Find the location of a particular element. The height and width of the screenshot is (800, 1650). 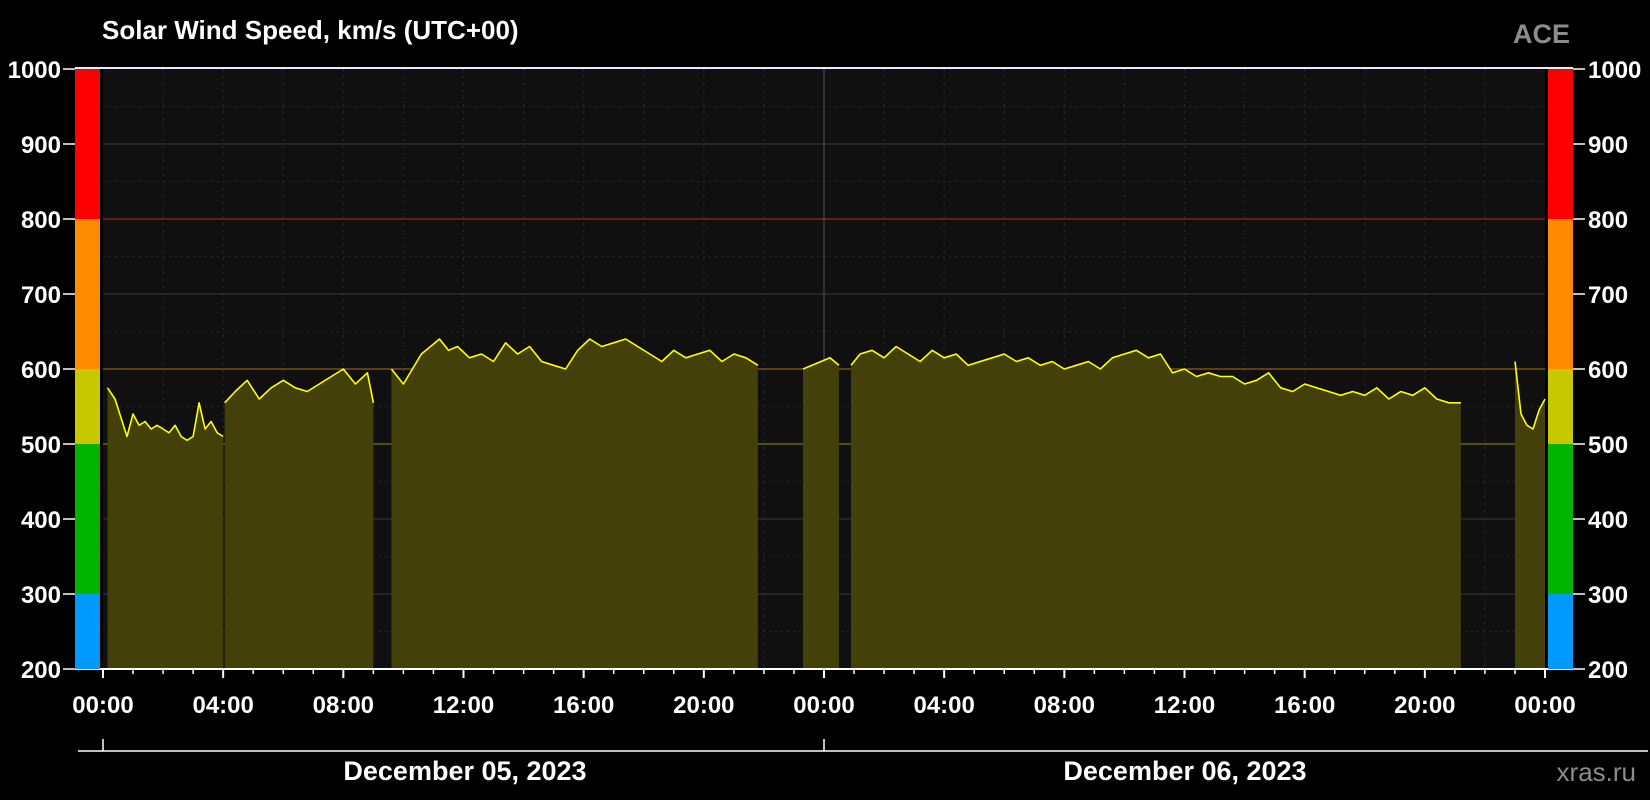

y-tick-label-left: 200 is located at coordinates (41, 670).